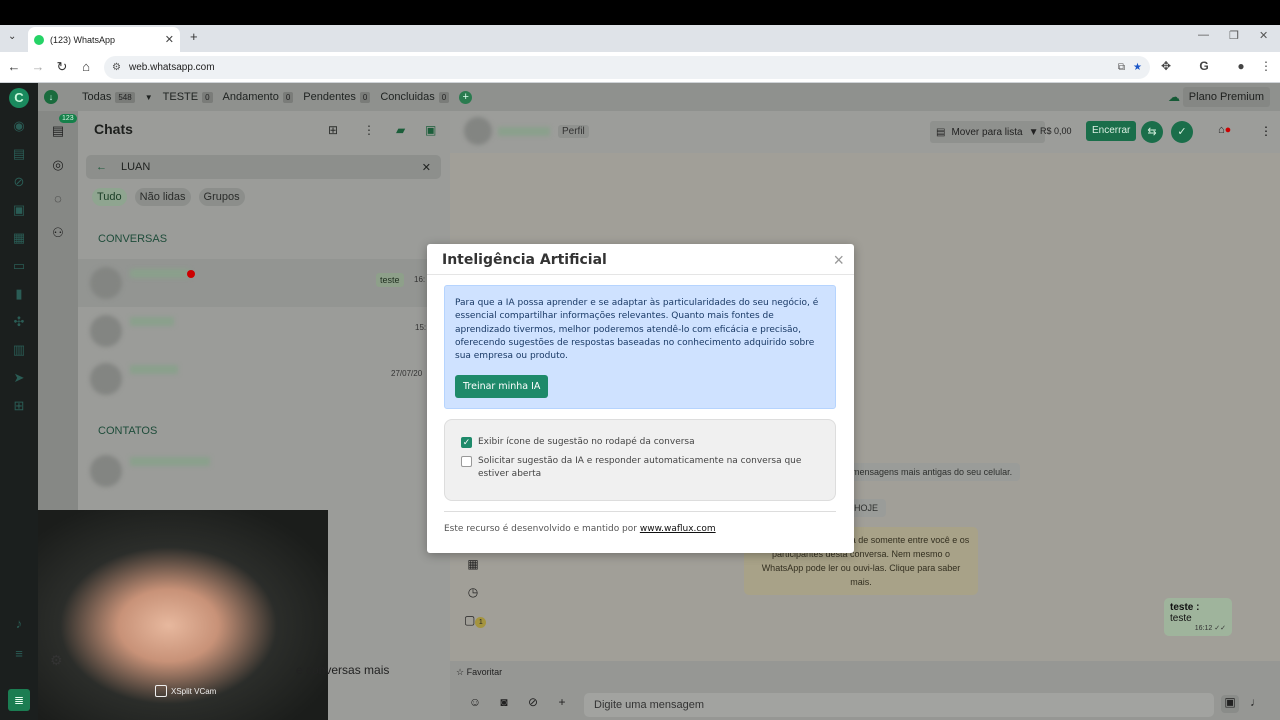 The image size is (1280, 720). What do you see at coordinates (116, 67) in the screenshot?
I see `site-info-icon: ⚙` at bounding box center [116, 67].